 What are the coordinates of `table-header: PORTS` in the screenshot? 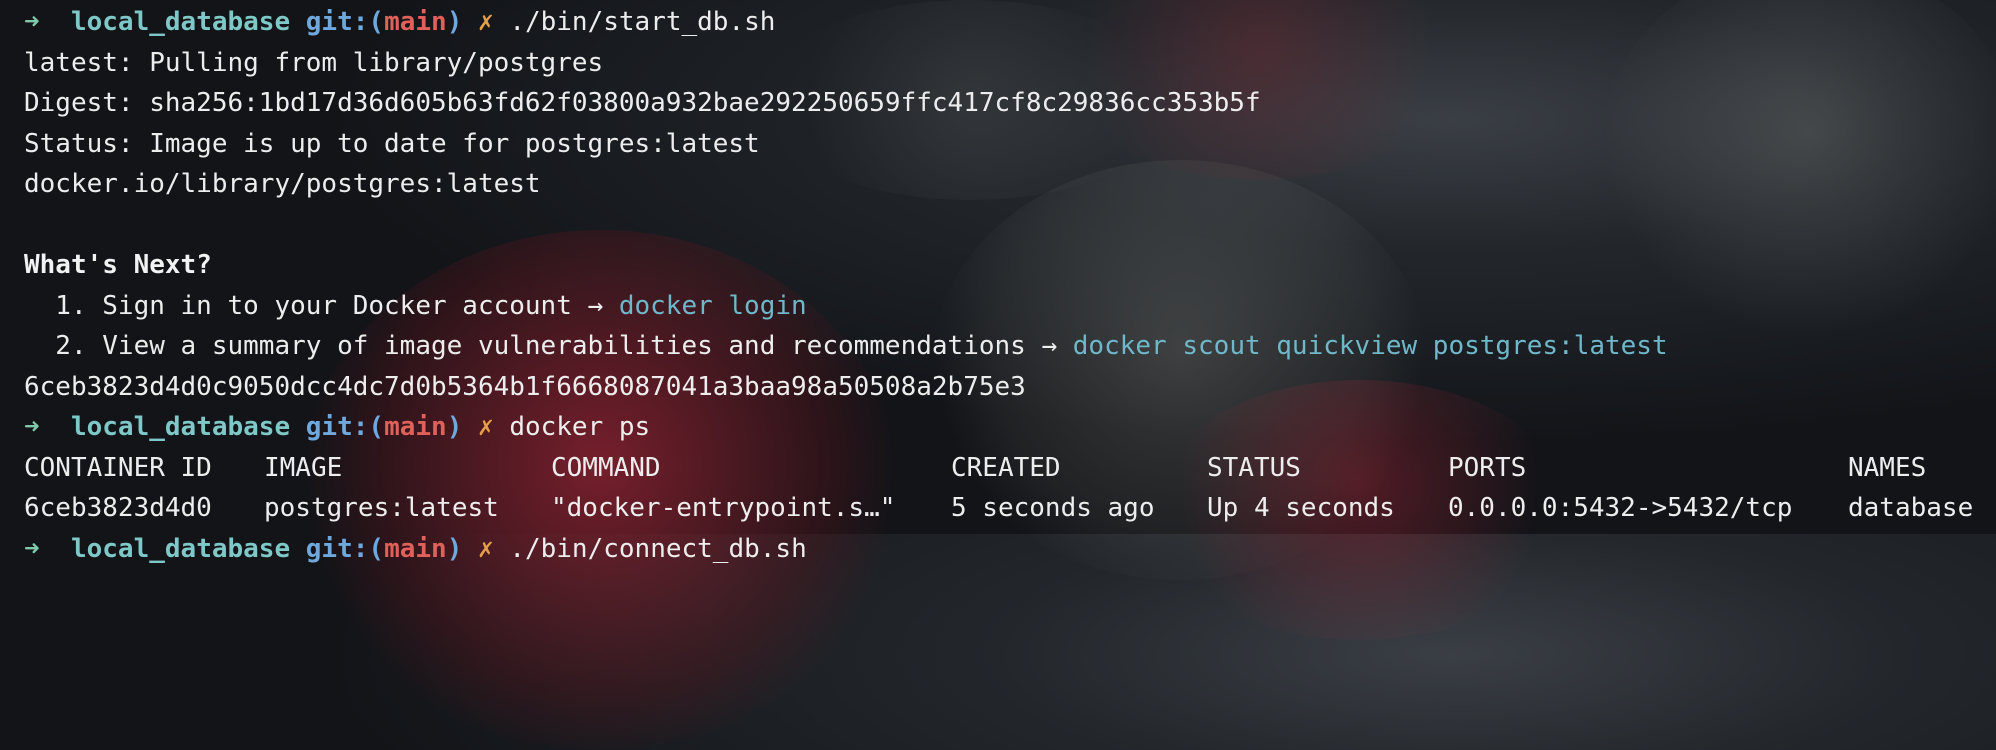 It's located at (1487, 467).